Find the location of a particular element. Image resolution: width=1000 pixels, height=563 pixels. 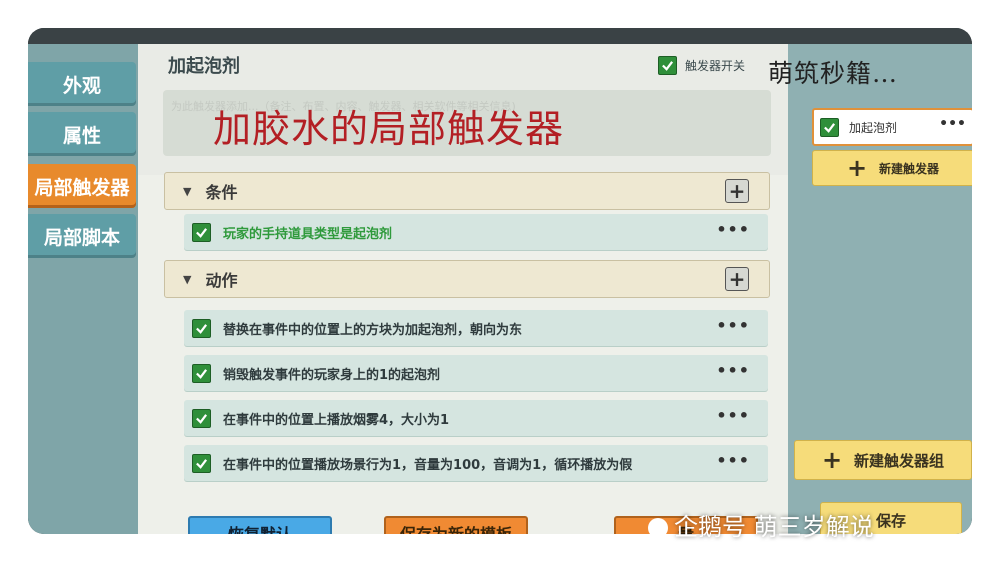

trigger-switch-checkbox is located at coordinates (667, 65).